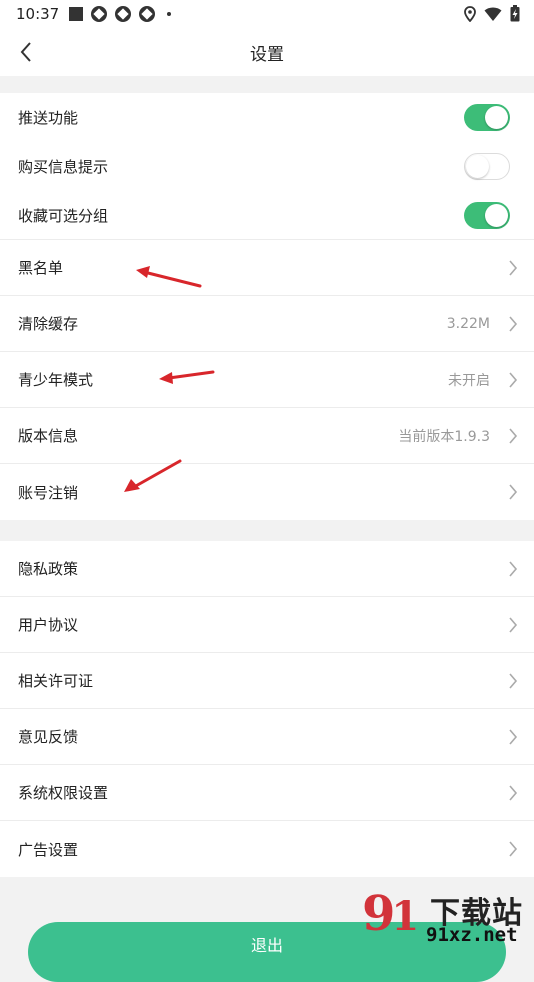  I want to click on setting-row-feedback: 意见反馈, so click(267, 737).